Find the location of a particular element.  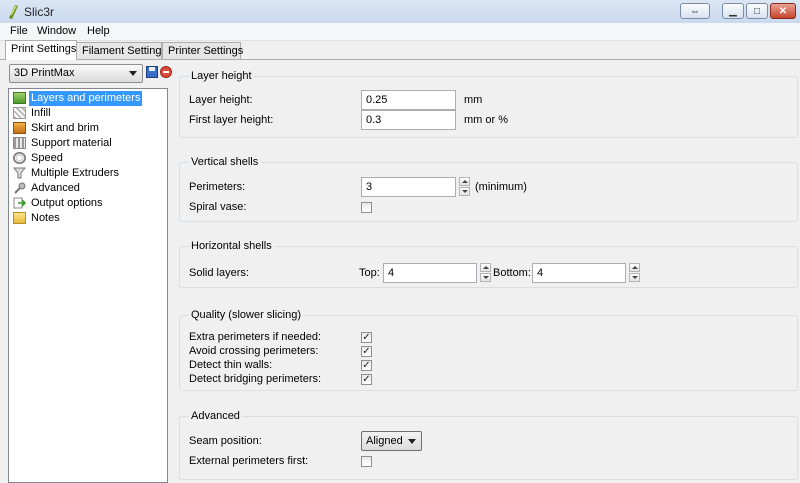

detect-bridging-checkbox: ✓ is located at coordinates (366, 379).